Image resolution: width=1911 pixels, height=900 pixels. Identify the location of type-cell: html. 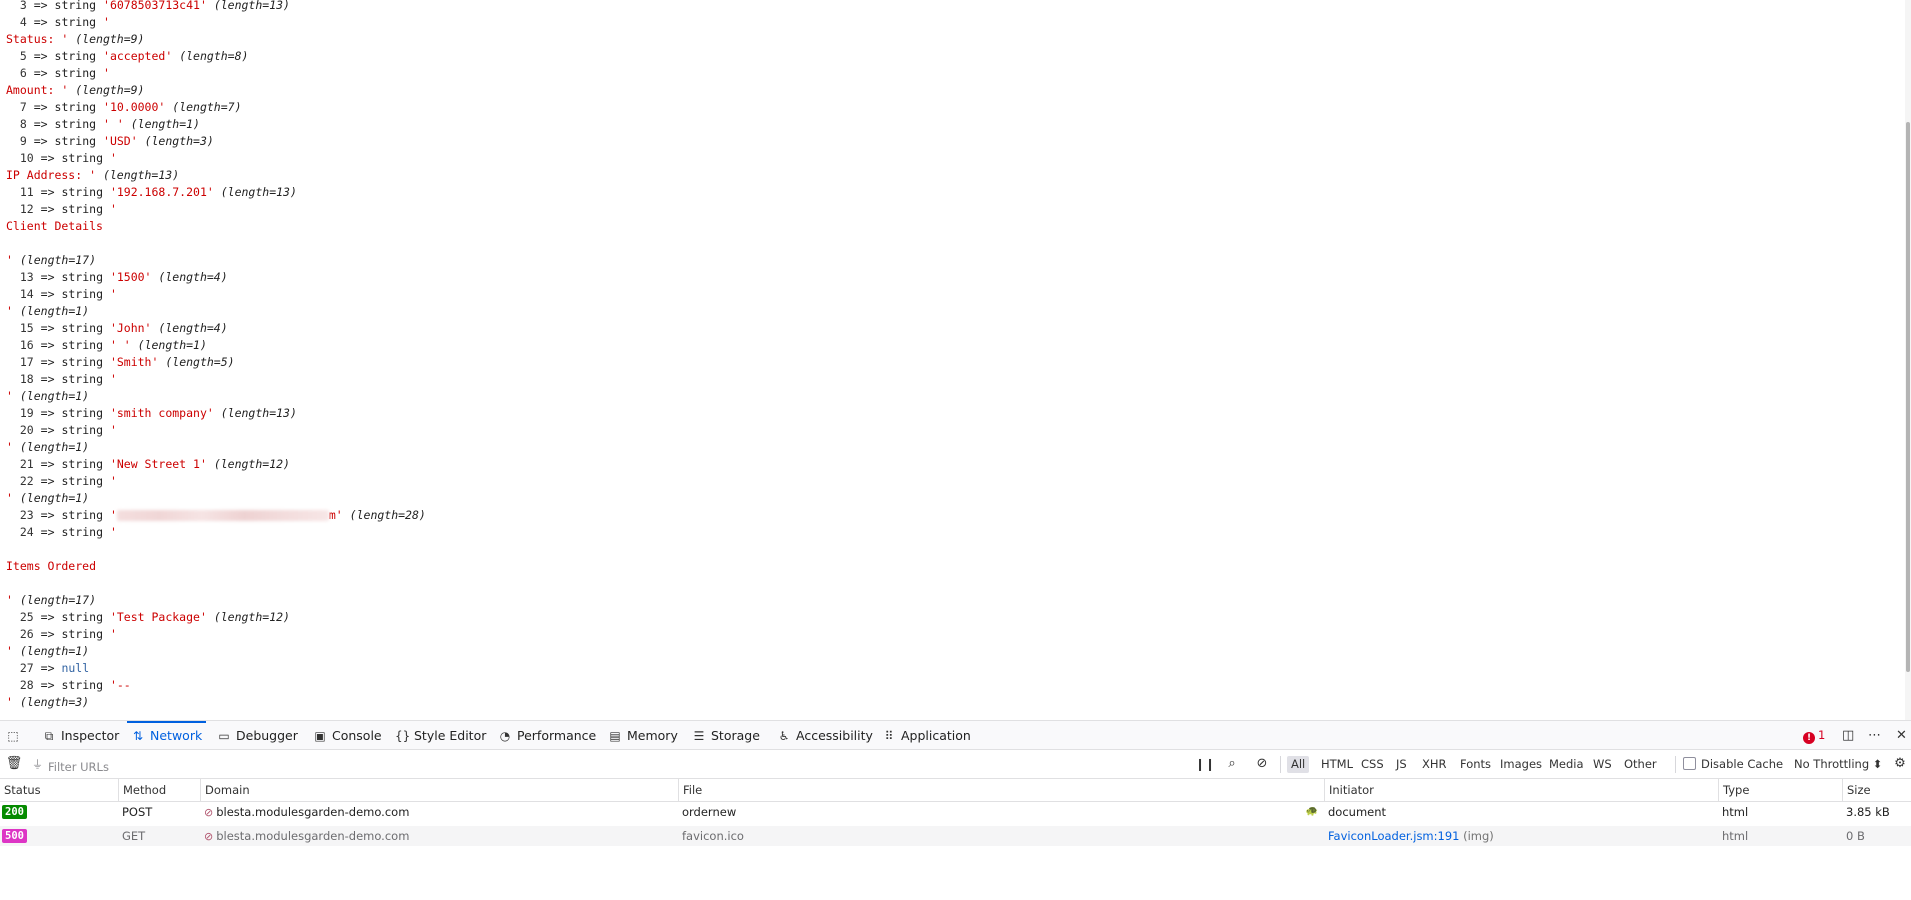
(1780, 836).